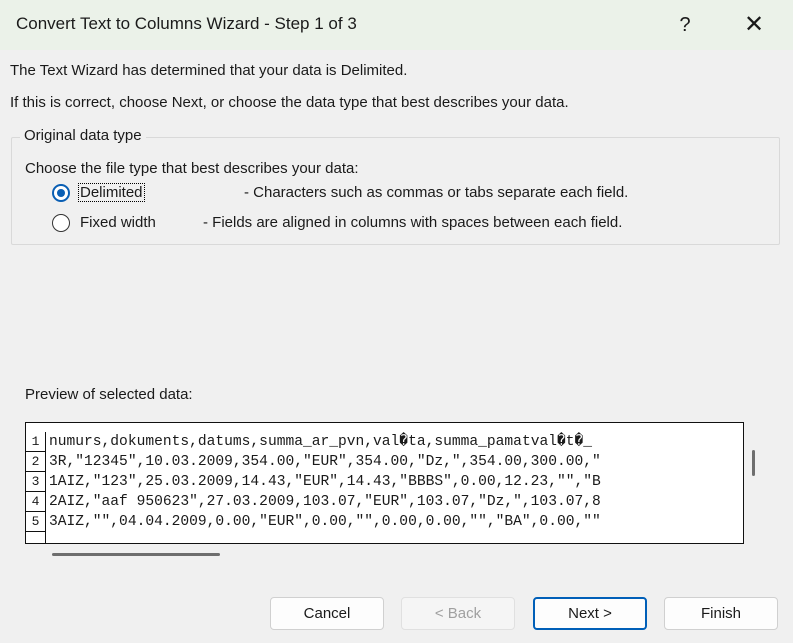  I want to click on back-button: < Back, so click(458, 613).